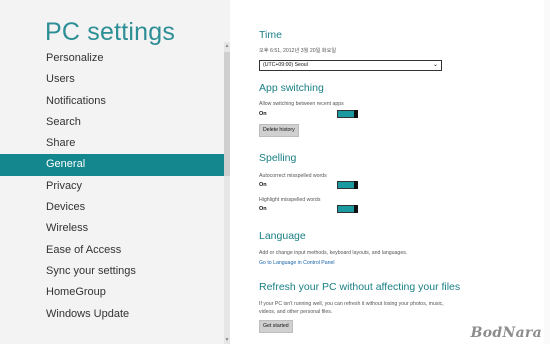 The image size is (550, 344). I want to click on highlight-state: On, so click(263, 209).